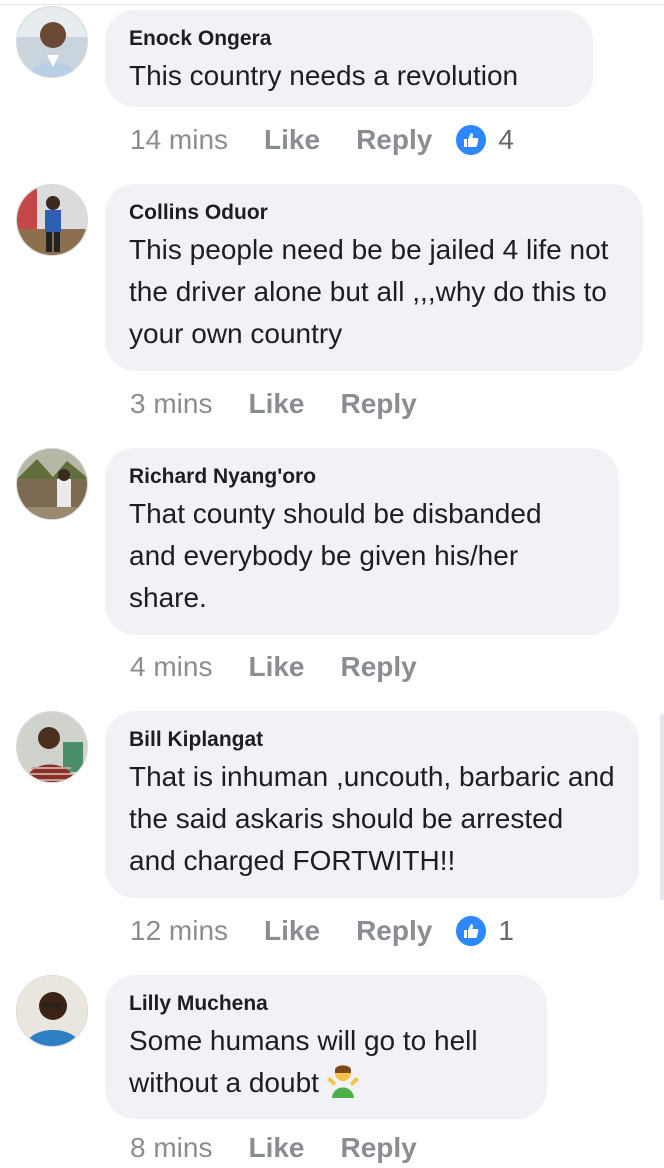 This screenshot has width=664, height=1168. I want to click on comment-actions: 14 mins Like Reply 4, so click(322, 140).